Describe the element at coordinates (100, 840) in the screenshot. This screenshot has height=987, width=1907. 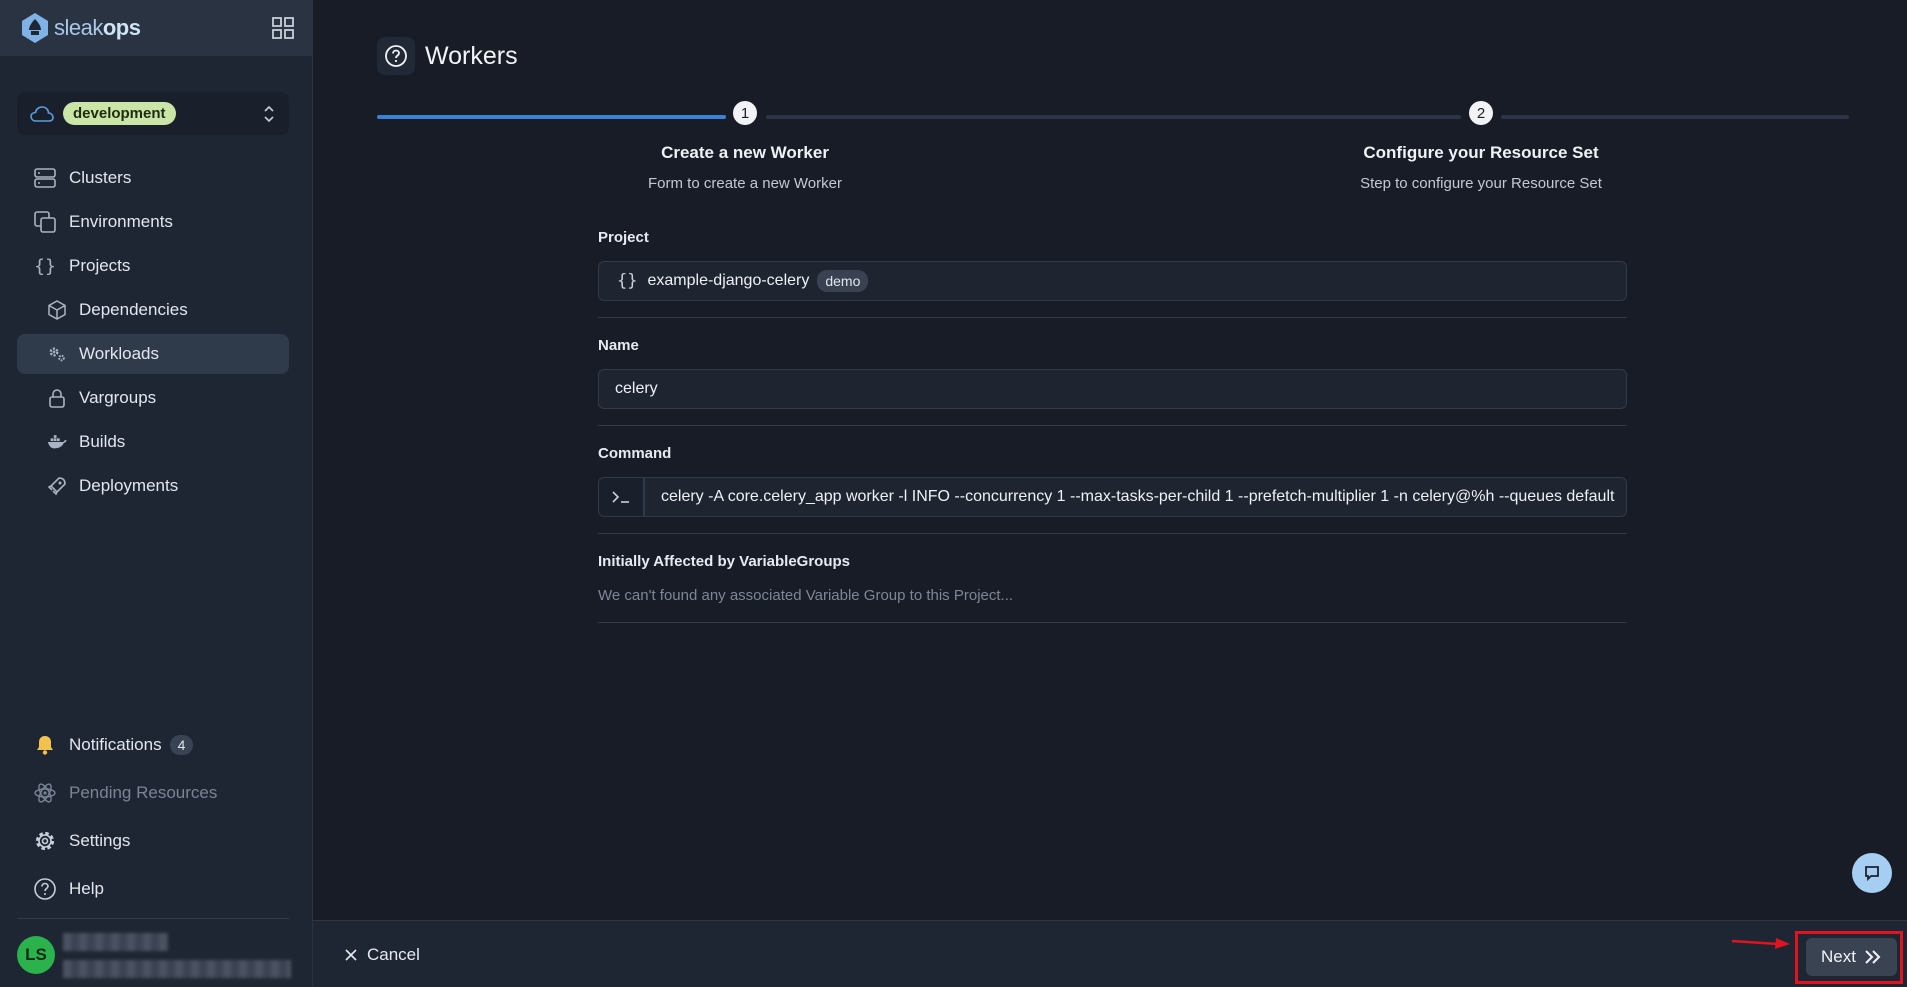
I see `sidebar-item-label: Settings` at that location.